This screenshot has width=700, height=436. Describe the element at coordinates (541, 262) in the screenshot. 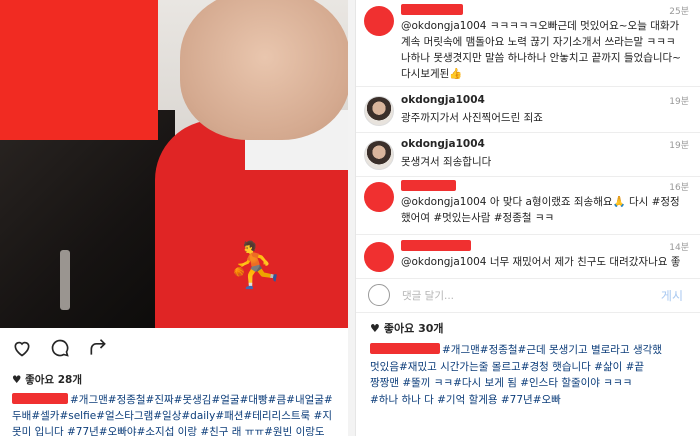

I see `comment-text: @okdongja1004 너무 재밌어서 제가 친구도 대려갔자나요 좋` at that location.